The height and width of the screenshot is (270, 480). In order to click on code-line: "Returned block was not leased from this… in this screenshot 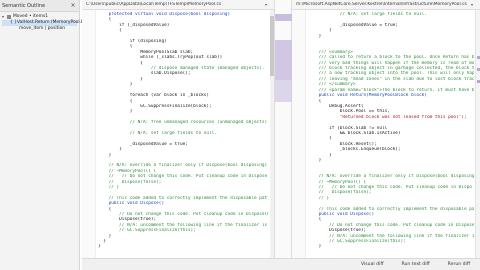, I will do `click(387, 117)`.